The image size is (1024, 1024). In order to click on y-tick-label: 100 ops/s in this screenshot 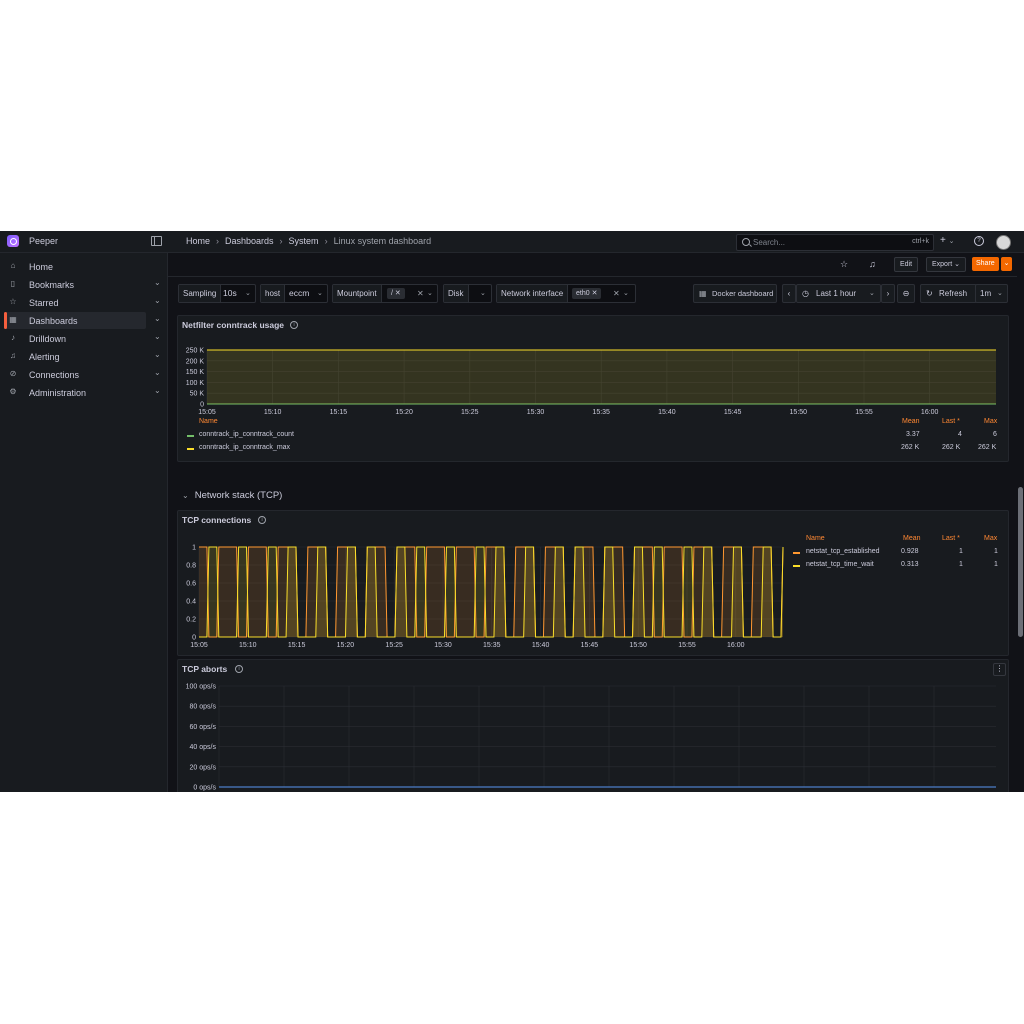, I will do `click(201, 687)`.